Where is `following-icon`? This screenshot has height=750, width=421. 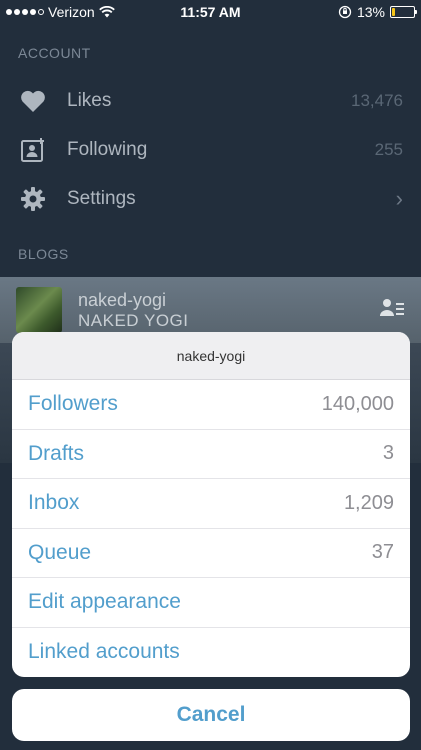
following-icon is located at coordinates (33, 150).